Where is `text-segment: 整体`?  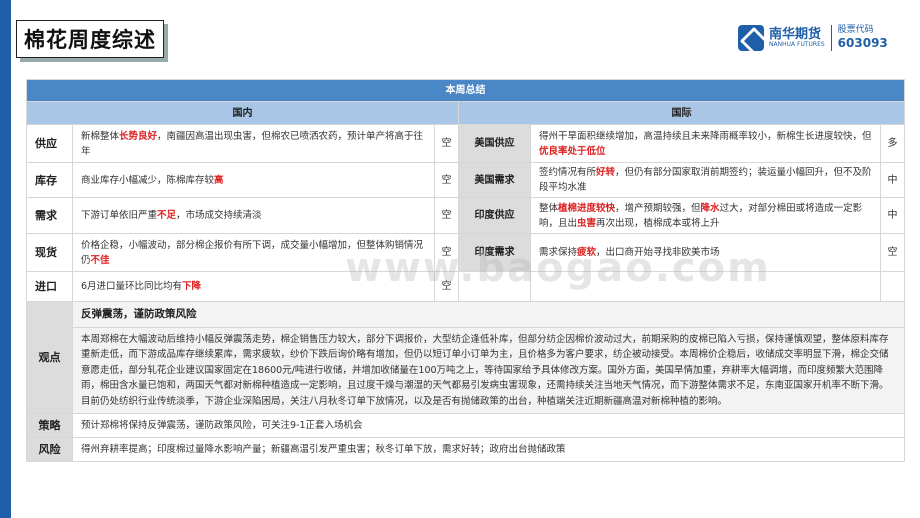
text-segment: 整体 is located at coordinates (549, 208).